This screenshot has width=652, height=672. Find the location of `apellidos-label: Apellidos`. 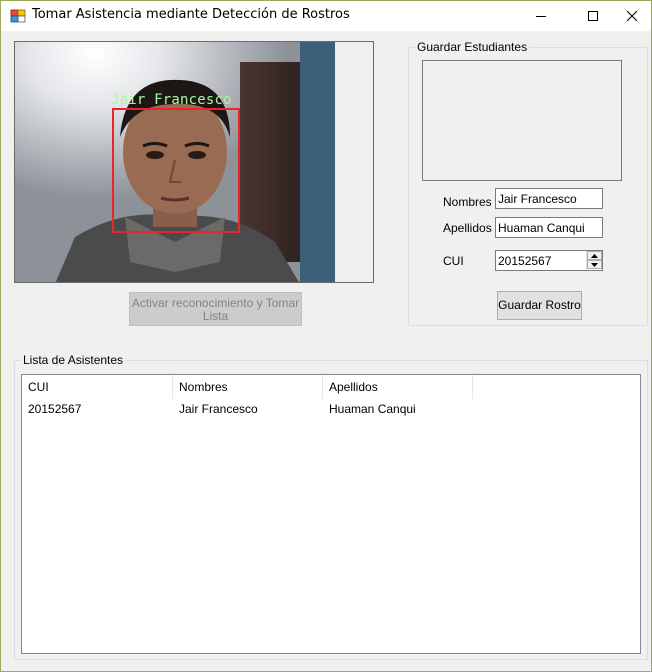

apellidos-label: Apellidos is located at coordinates (467, 228).